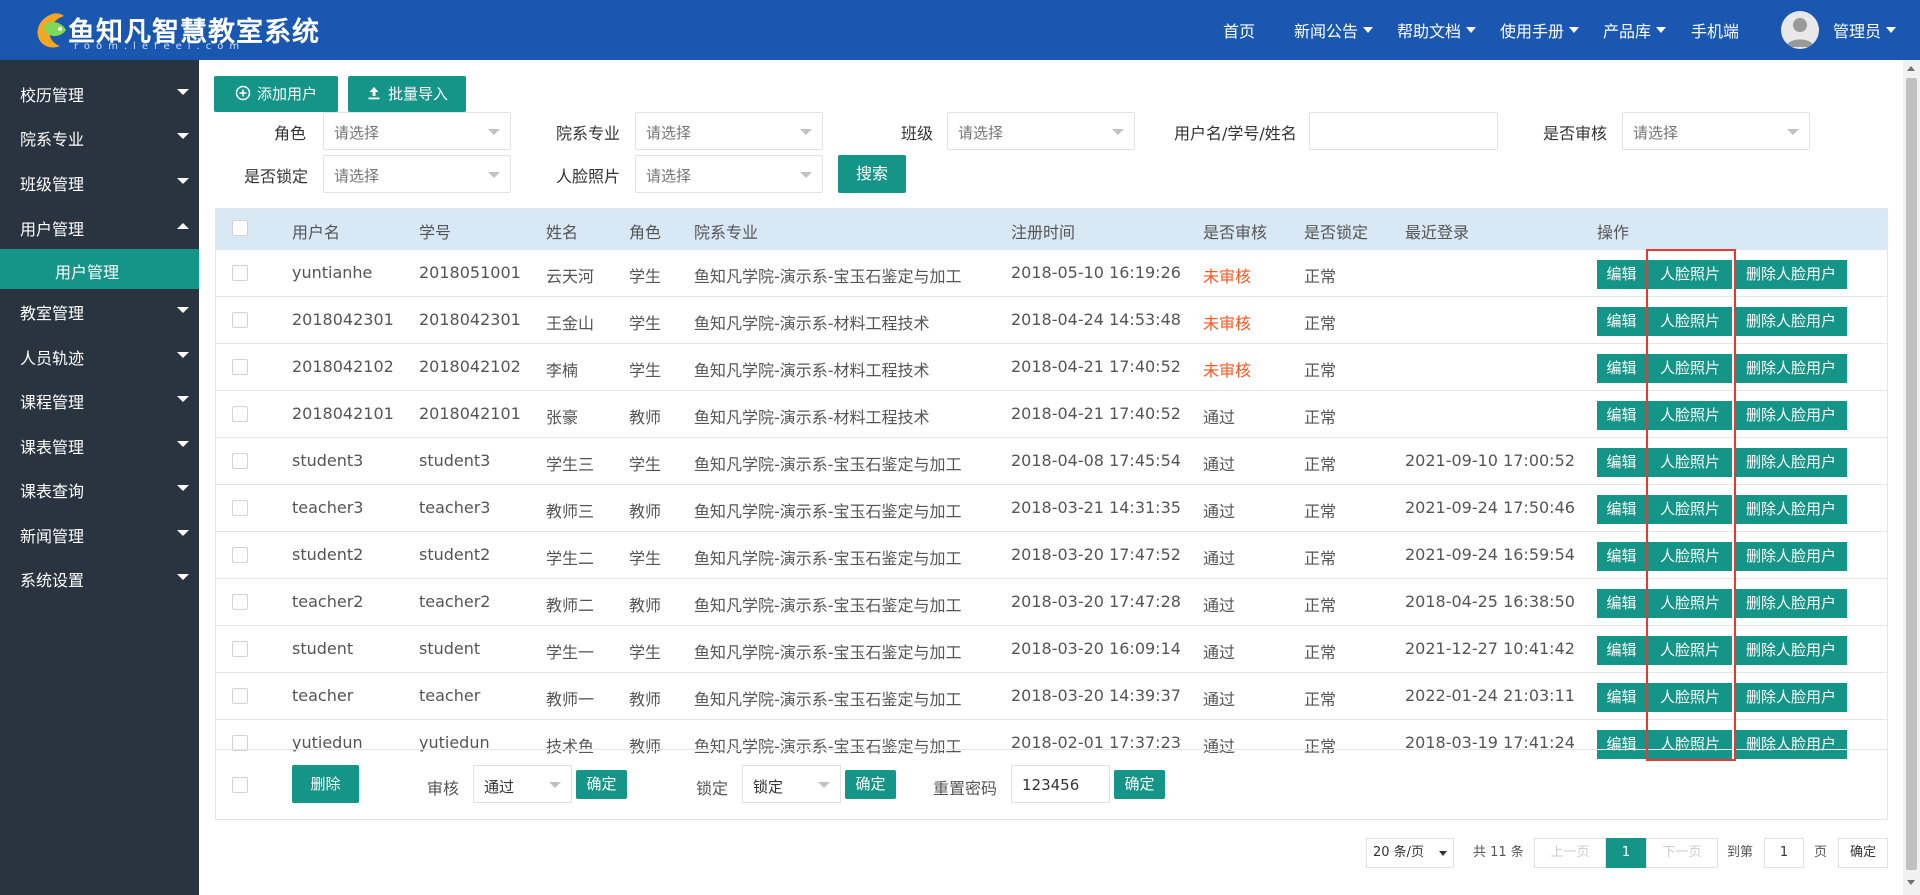 Image resolution: width=1920 pixels, height=895 pixels. Describe the element at coordinates (1326, 31) in the screenshot. I see `nav-news-label: 新闻公告` at that location.